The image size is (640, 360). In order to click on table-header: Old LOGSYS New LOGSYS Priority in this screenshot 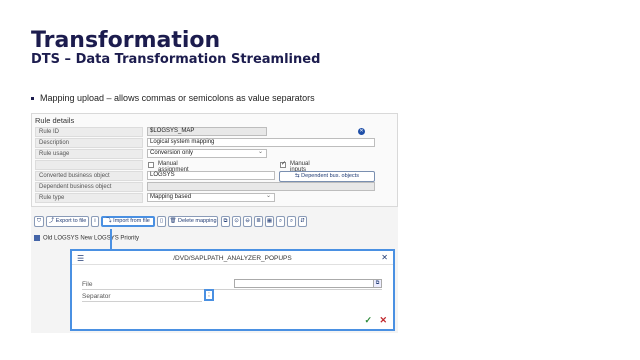, I will do `click(86, 239)`.